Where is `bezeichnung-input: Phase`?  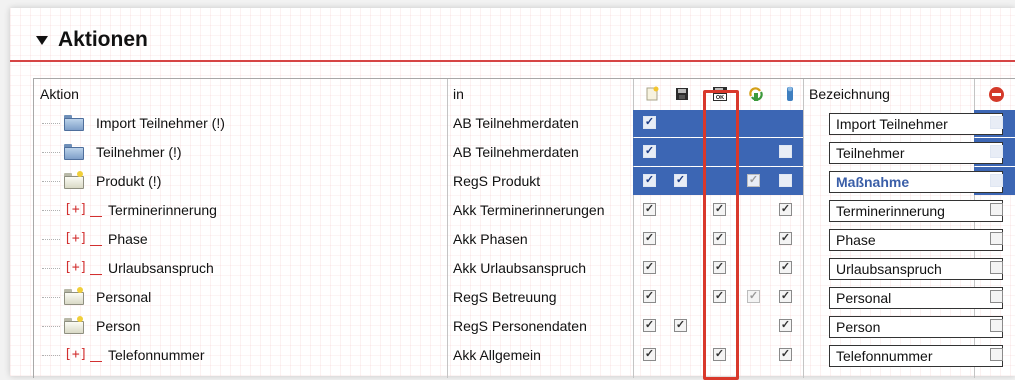 bezeichnung-input: Phase is located at coordinates (916, 240).